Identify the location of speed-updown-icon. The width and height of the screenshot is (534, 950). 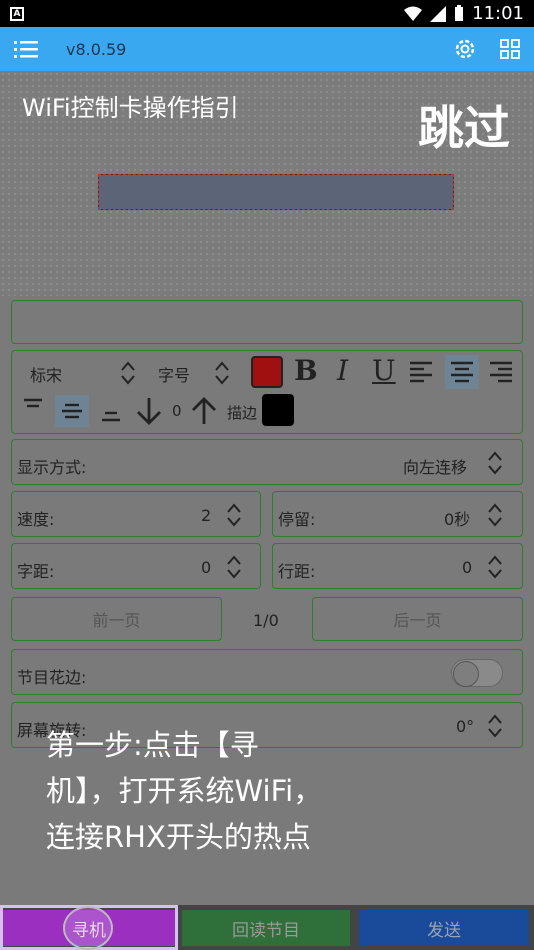
(234, 515).